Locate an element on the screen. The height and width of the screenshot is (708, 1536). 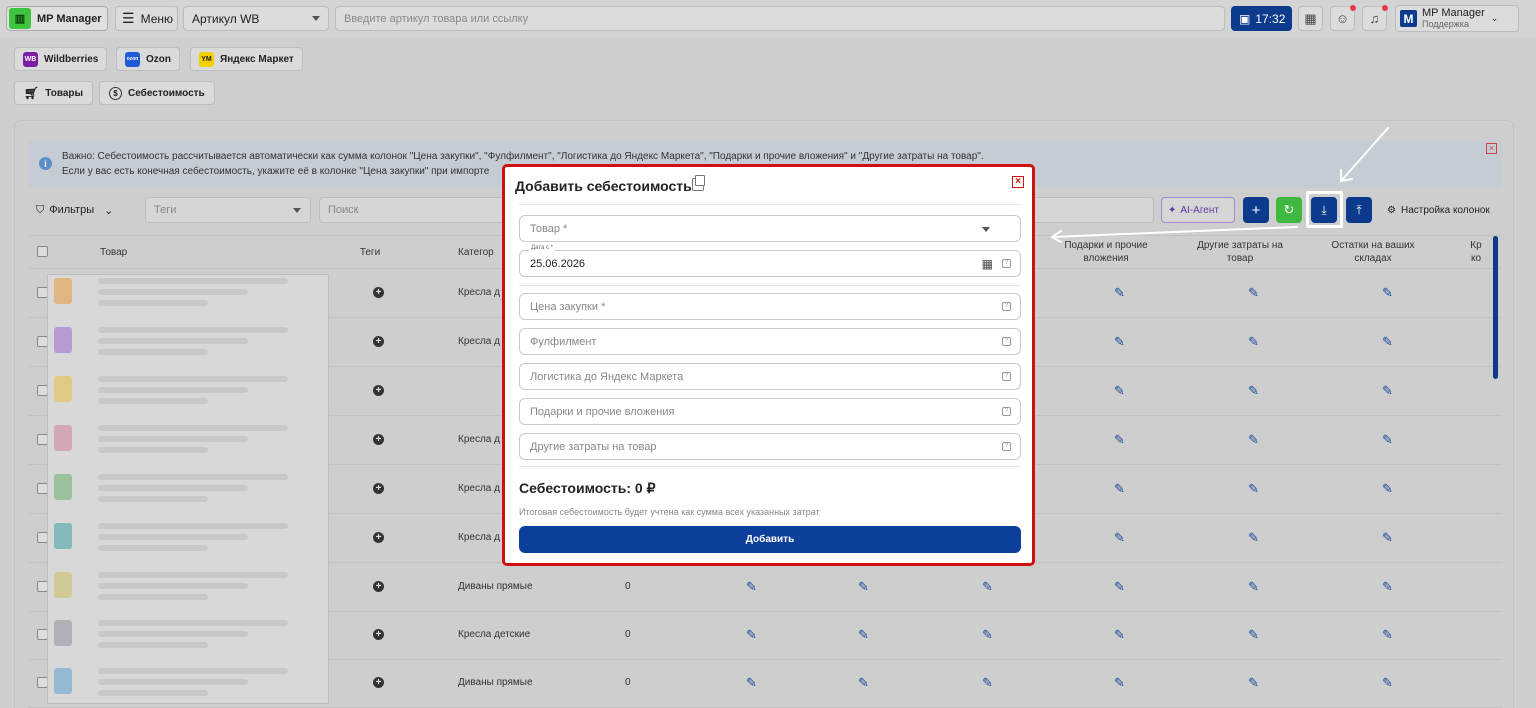
menu-button: ☰ Меню is located at coordinates (146, 18).